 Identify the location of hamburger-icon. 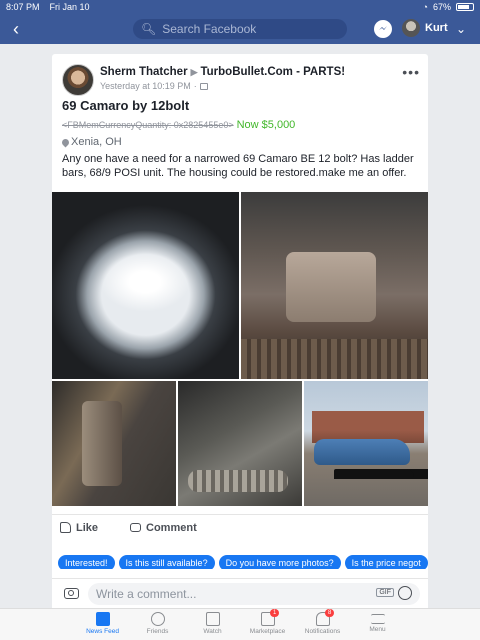
(377, 619).